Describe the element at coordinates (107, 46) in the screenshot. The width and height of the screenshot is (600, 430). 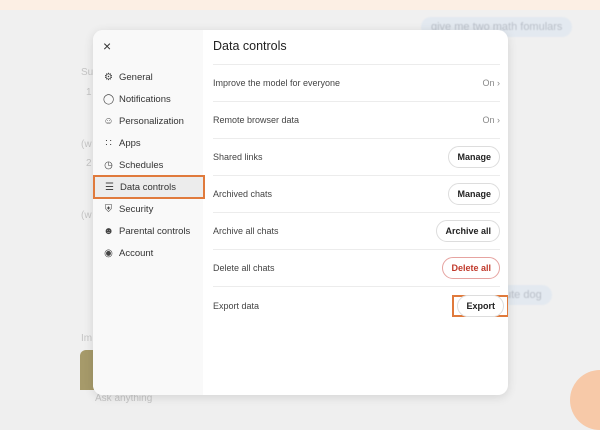
I see `close-icon: ×` at that location.